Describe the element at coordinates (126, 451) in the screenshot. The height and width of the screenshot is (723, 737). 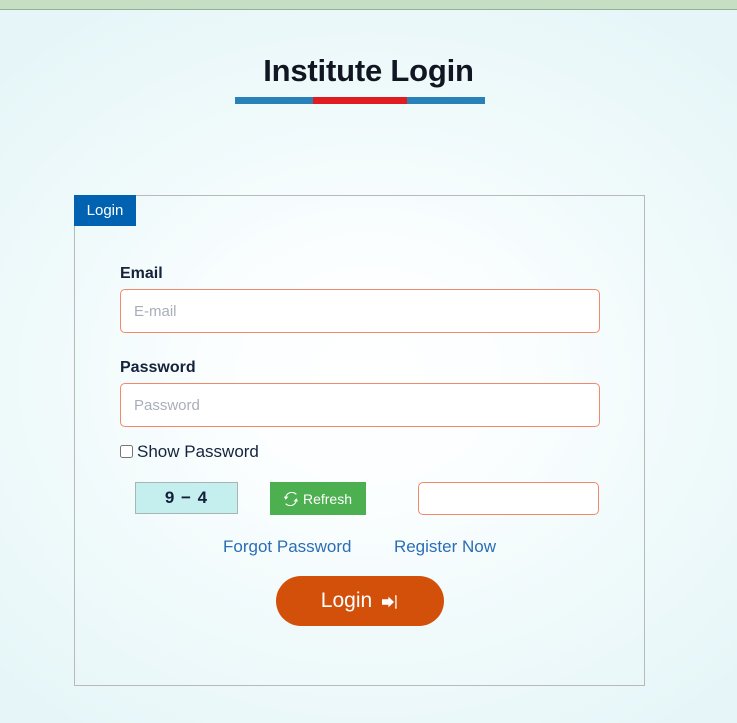
I see `show-password-checkbox` at that location.